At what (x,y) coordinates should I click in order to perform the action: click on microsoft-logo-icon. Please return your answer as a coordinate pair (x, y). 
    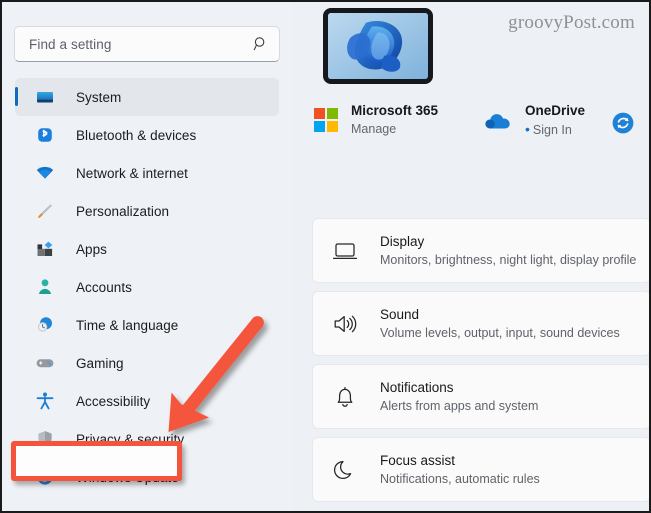
    Looking at the image, I should click on (326, 120).